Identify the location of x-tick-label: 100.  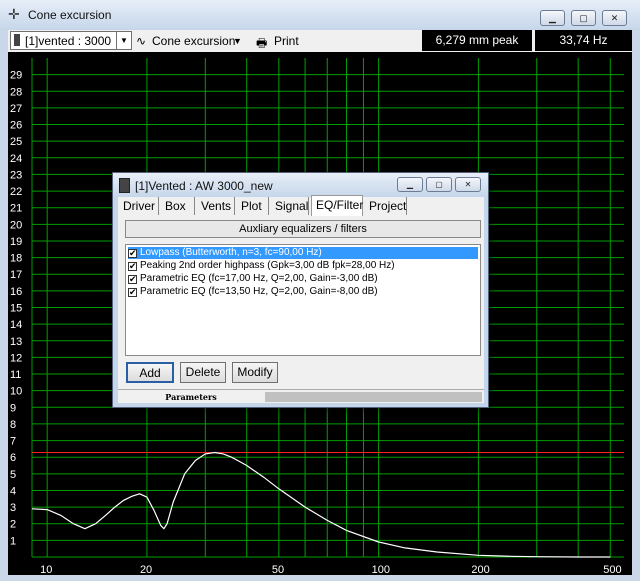
(381, 569).